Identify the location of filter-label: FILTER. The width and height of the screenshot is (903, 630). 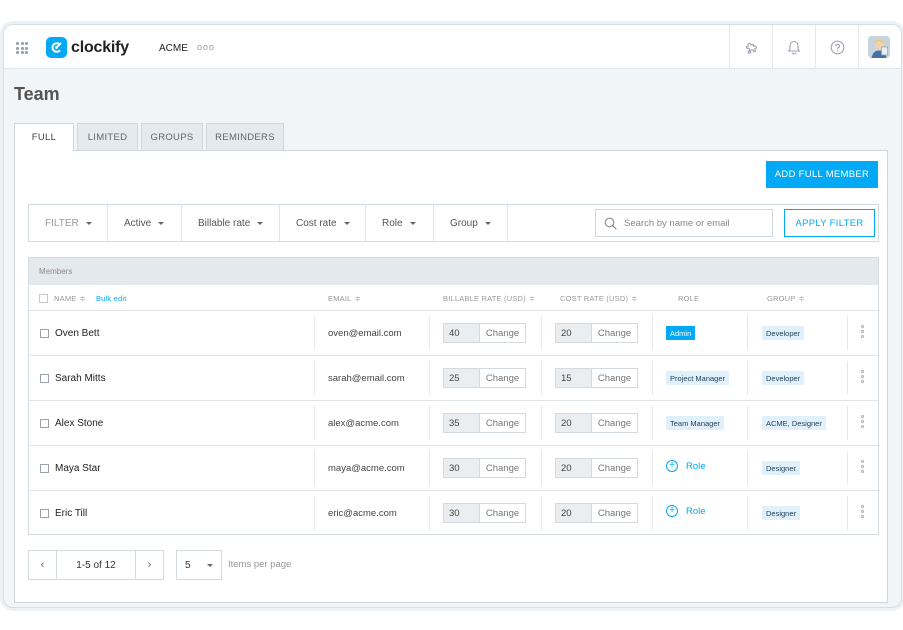
(68, 223).